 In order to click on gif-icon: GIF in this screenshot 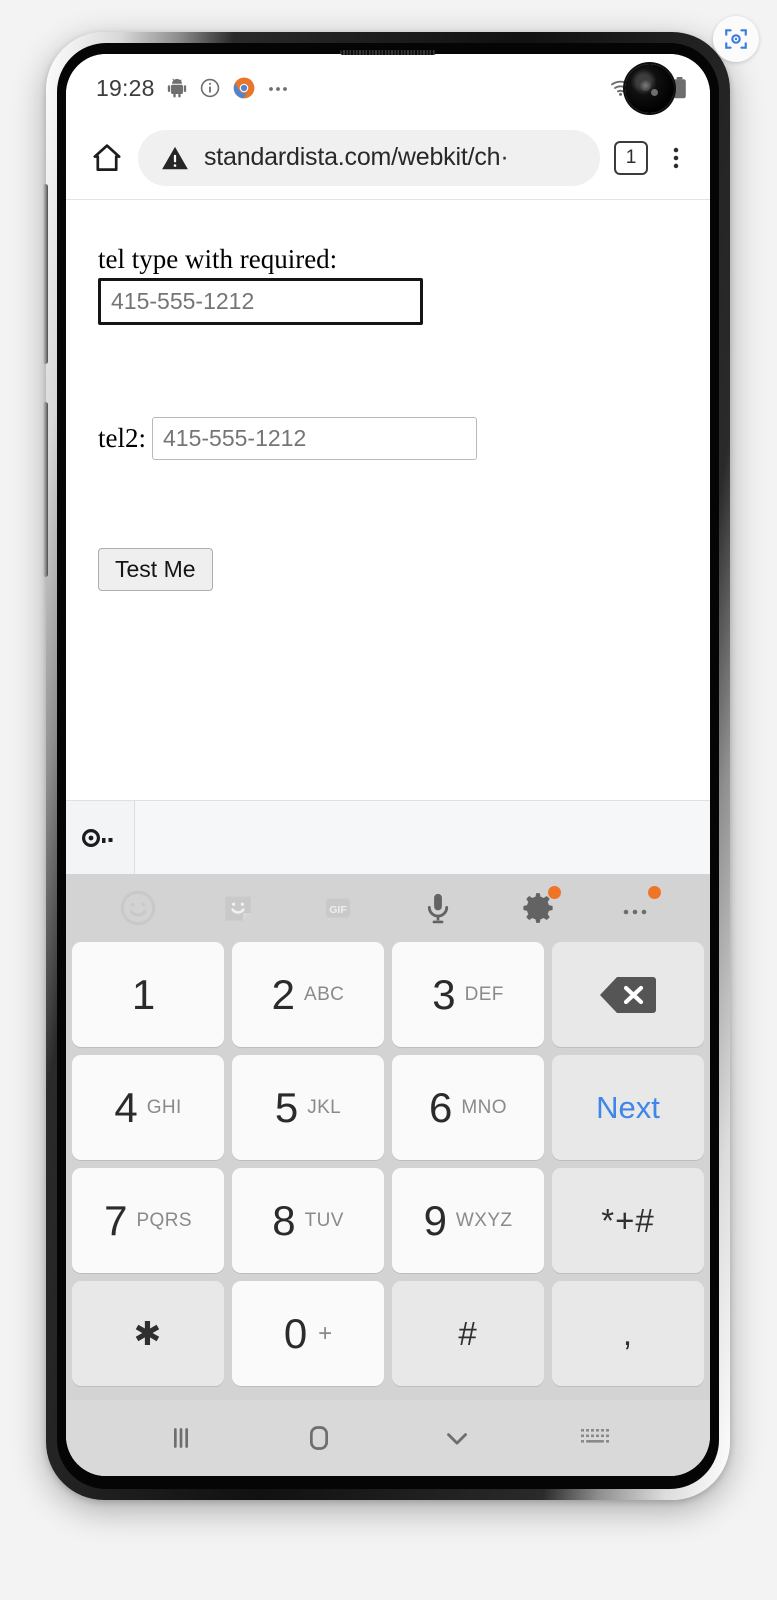, I will do `click(338, 908)`.